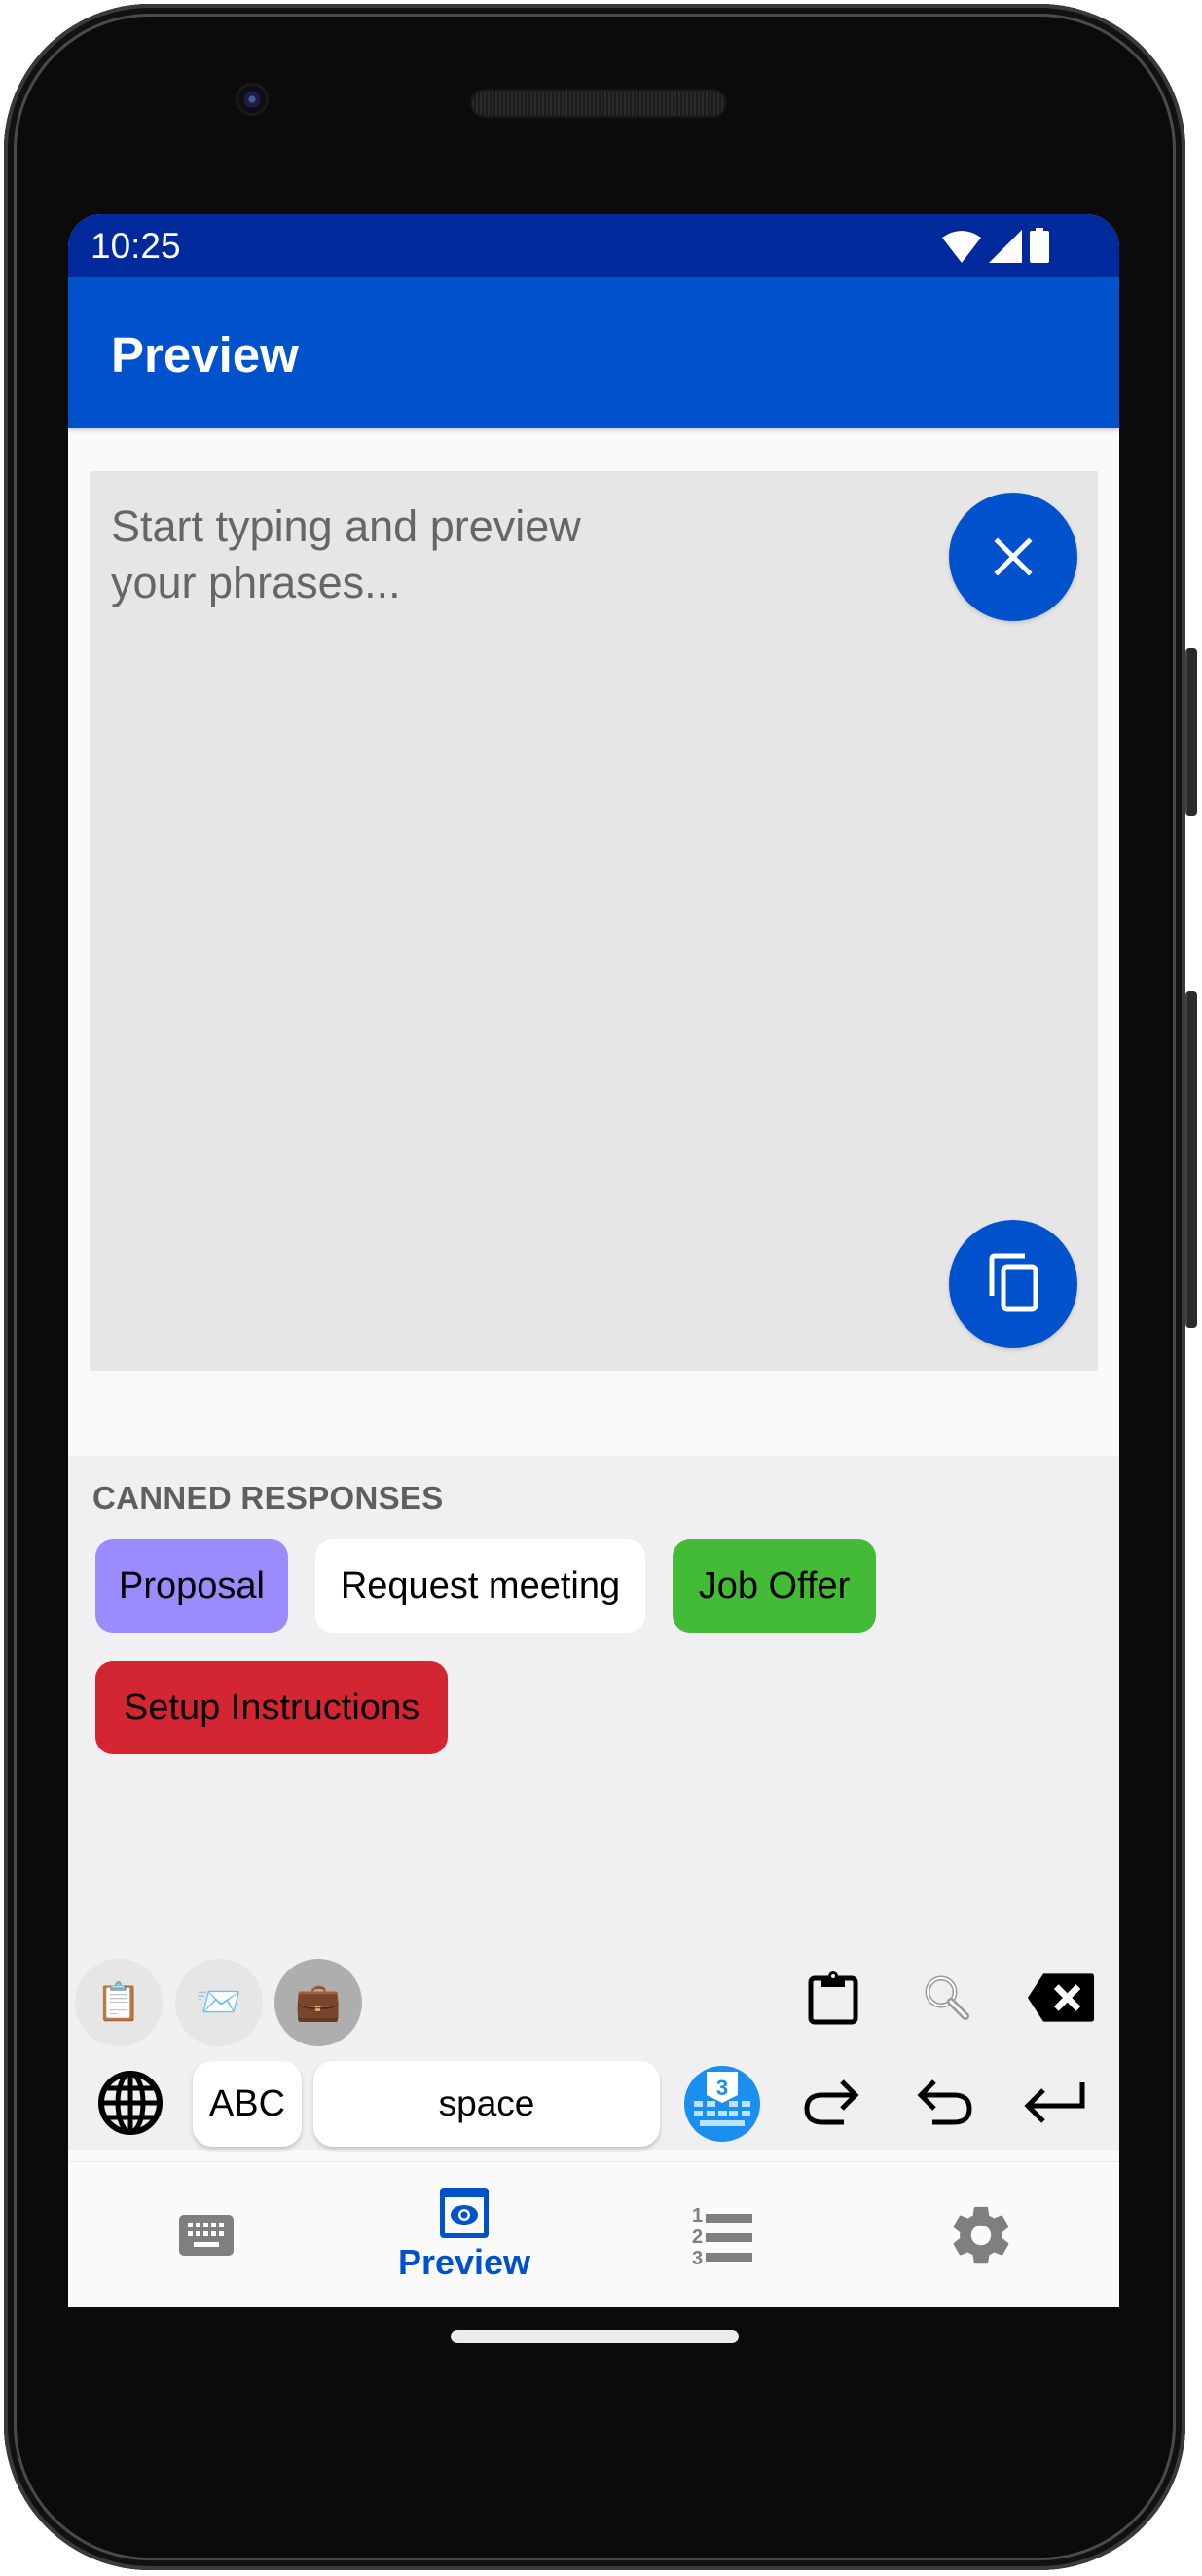  I want to click on canned-response-chip: Request meeting, so click(480, 1586).